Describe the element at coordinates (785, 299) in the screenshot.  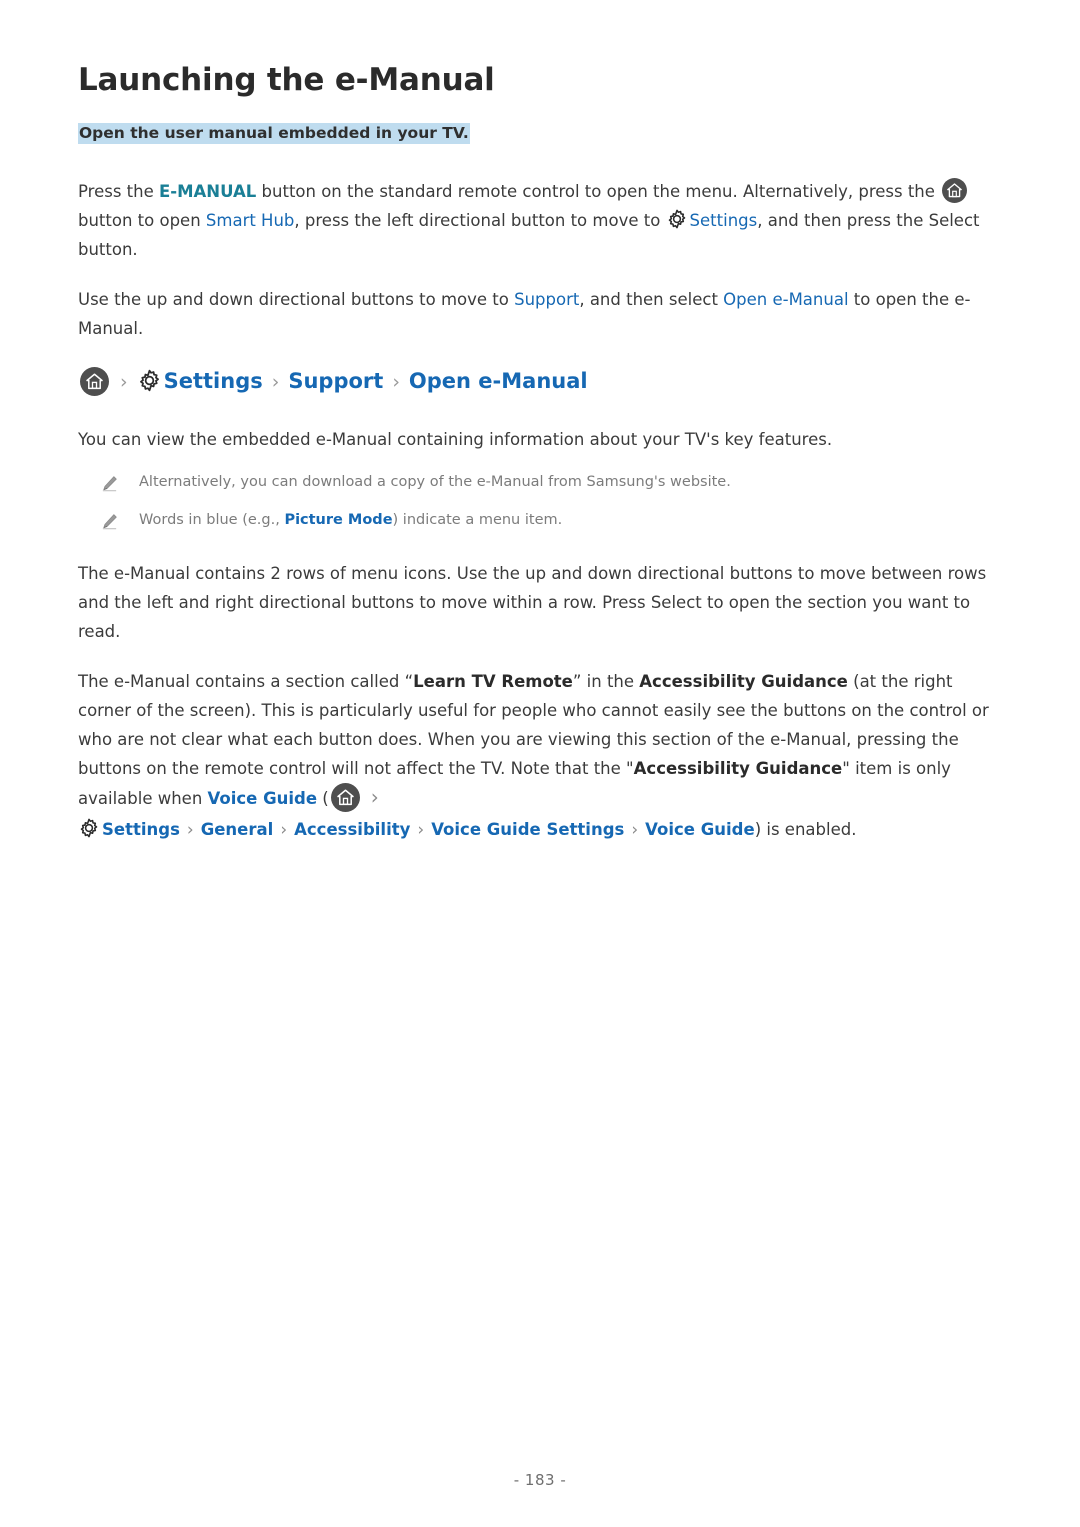
I see `link-open-e-manual: Open e-Manual` at that location.